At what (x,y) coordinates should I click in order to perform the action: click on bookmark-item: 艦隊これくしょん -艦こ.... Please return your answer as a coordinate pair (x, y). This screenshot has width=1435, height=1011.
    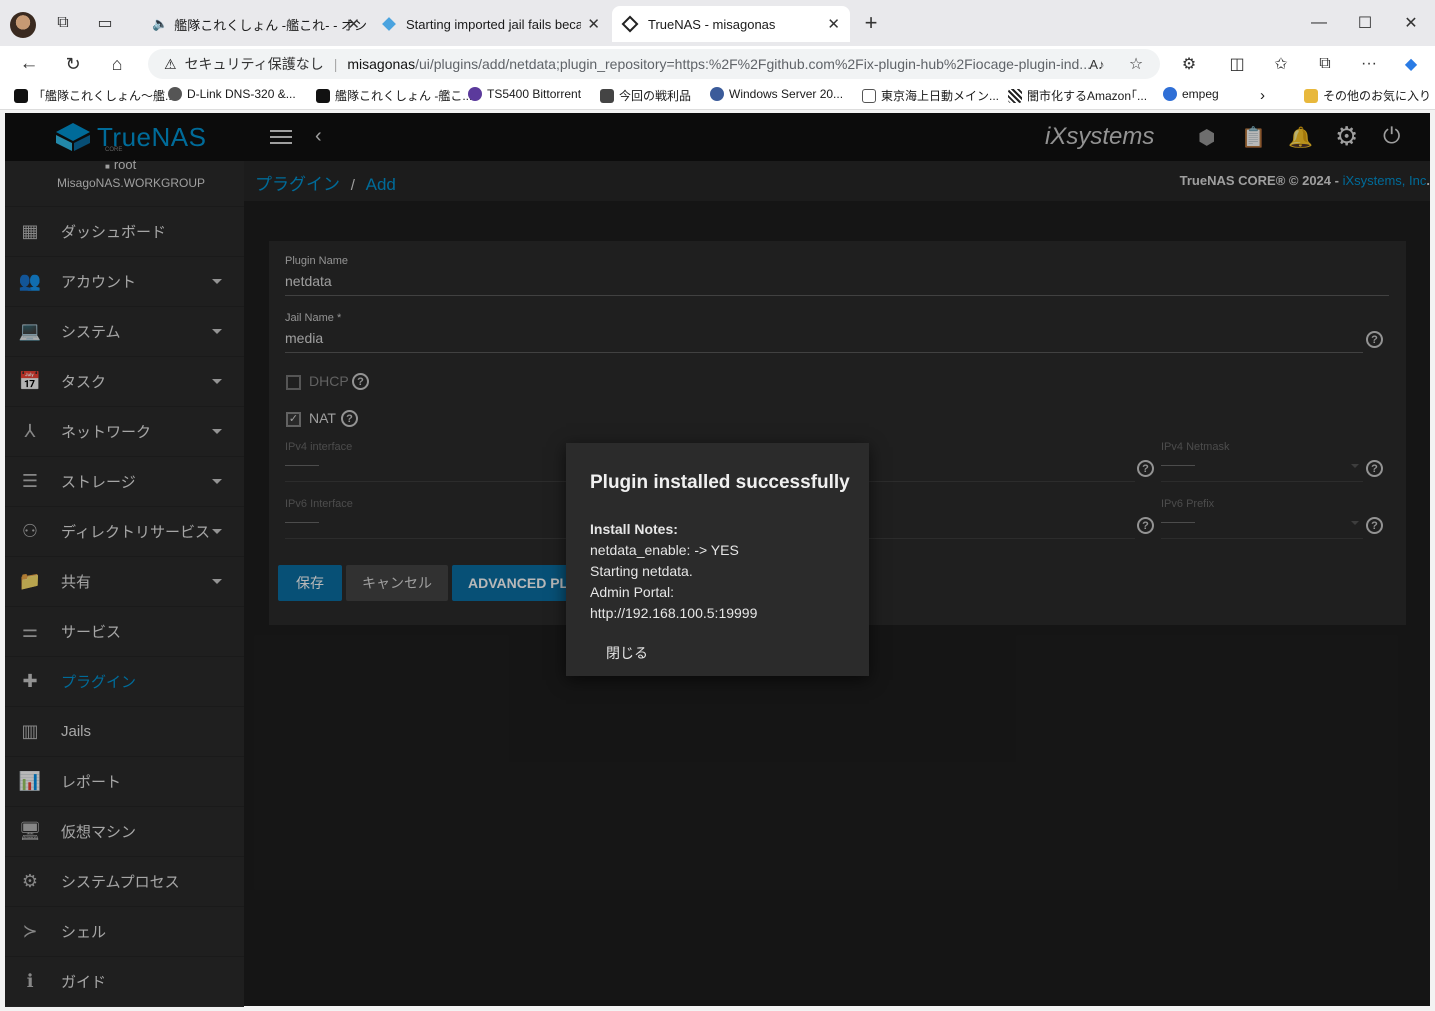
    Looking at the image, I should click on (394, 95).